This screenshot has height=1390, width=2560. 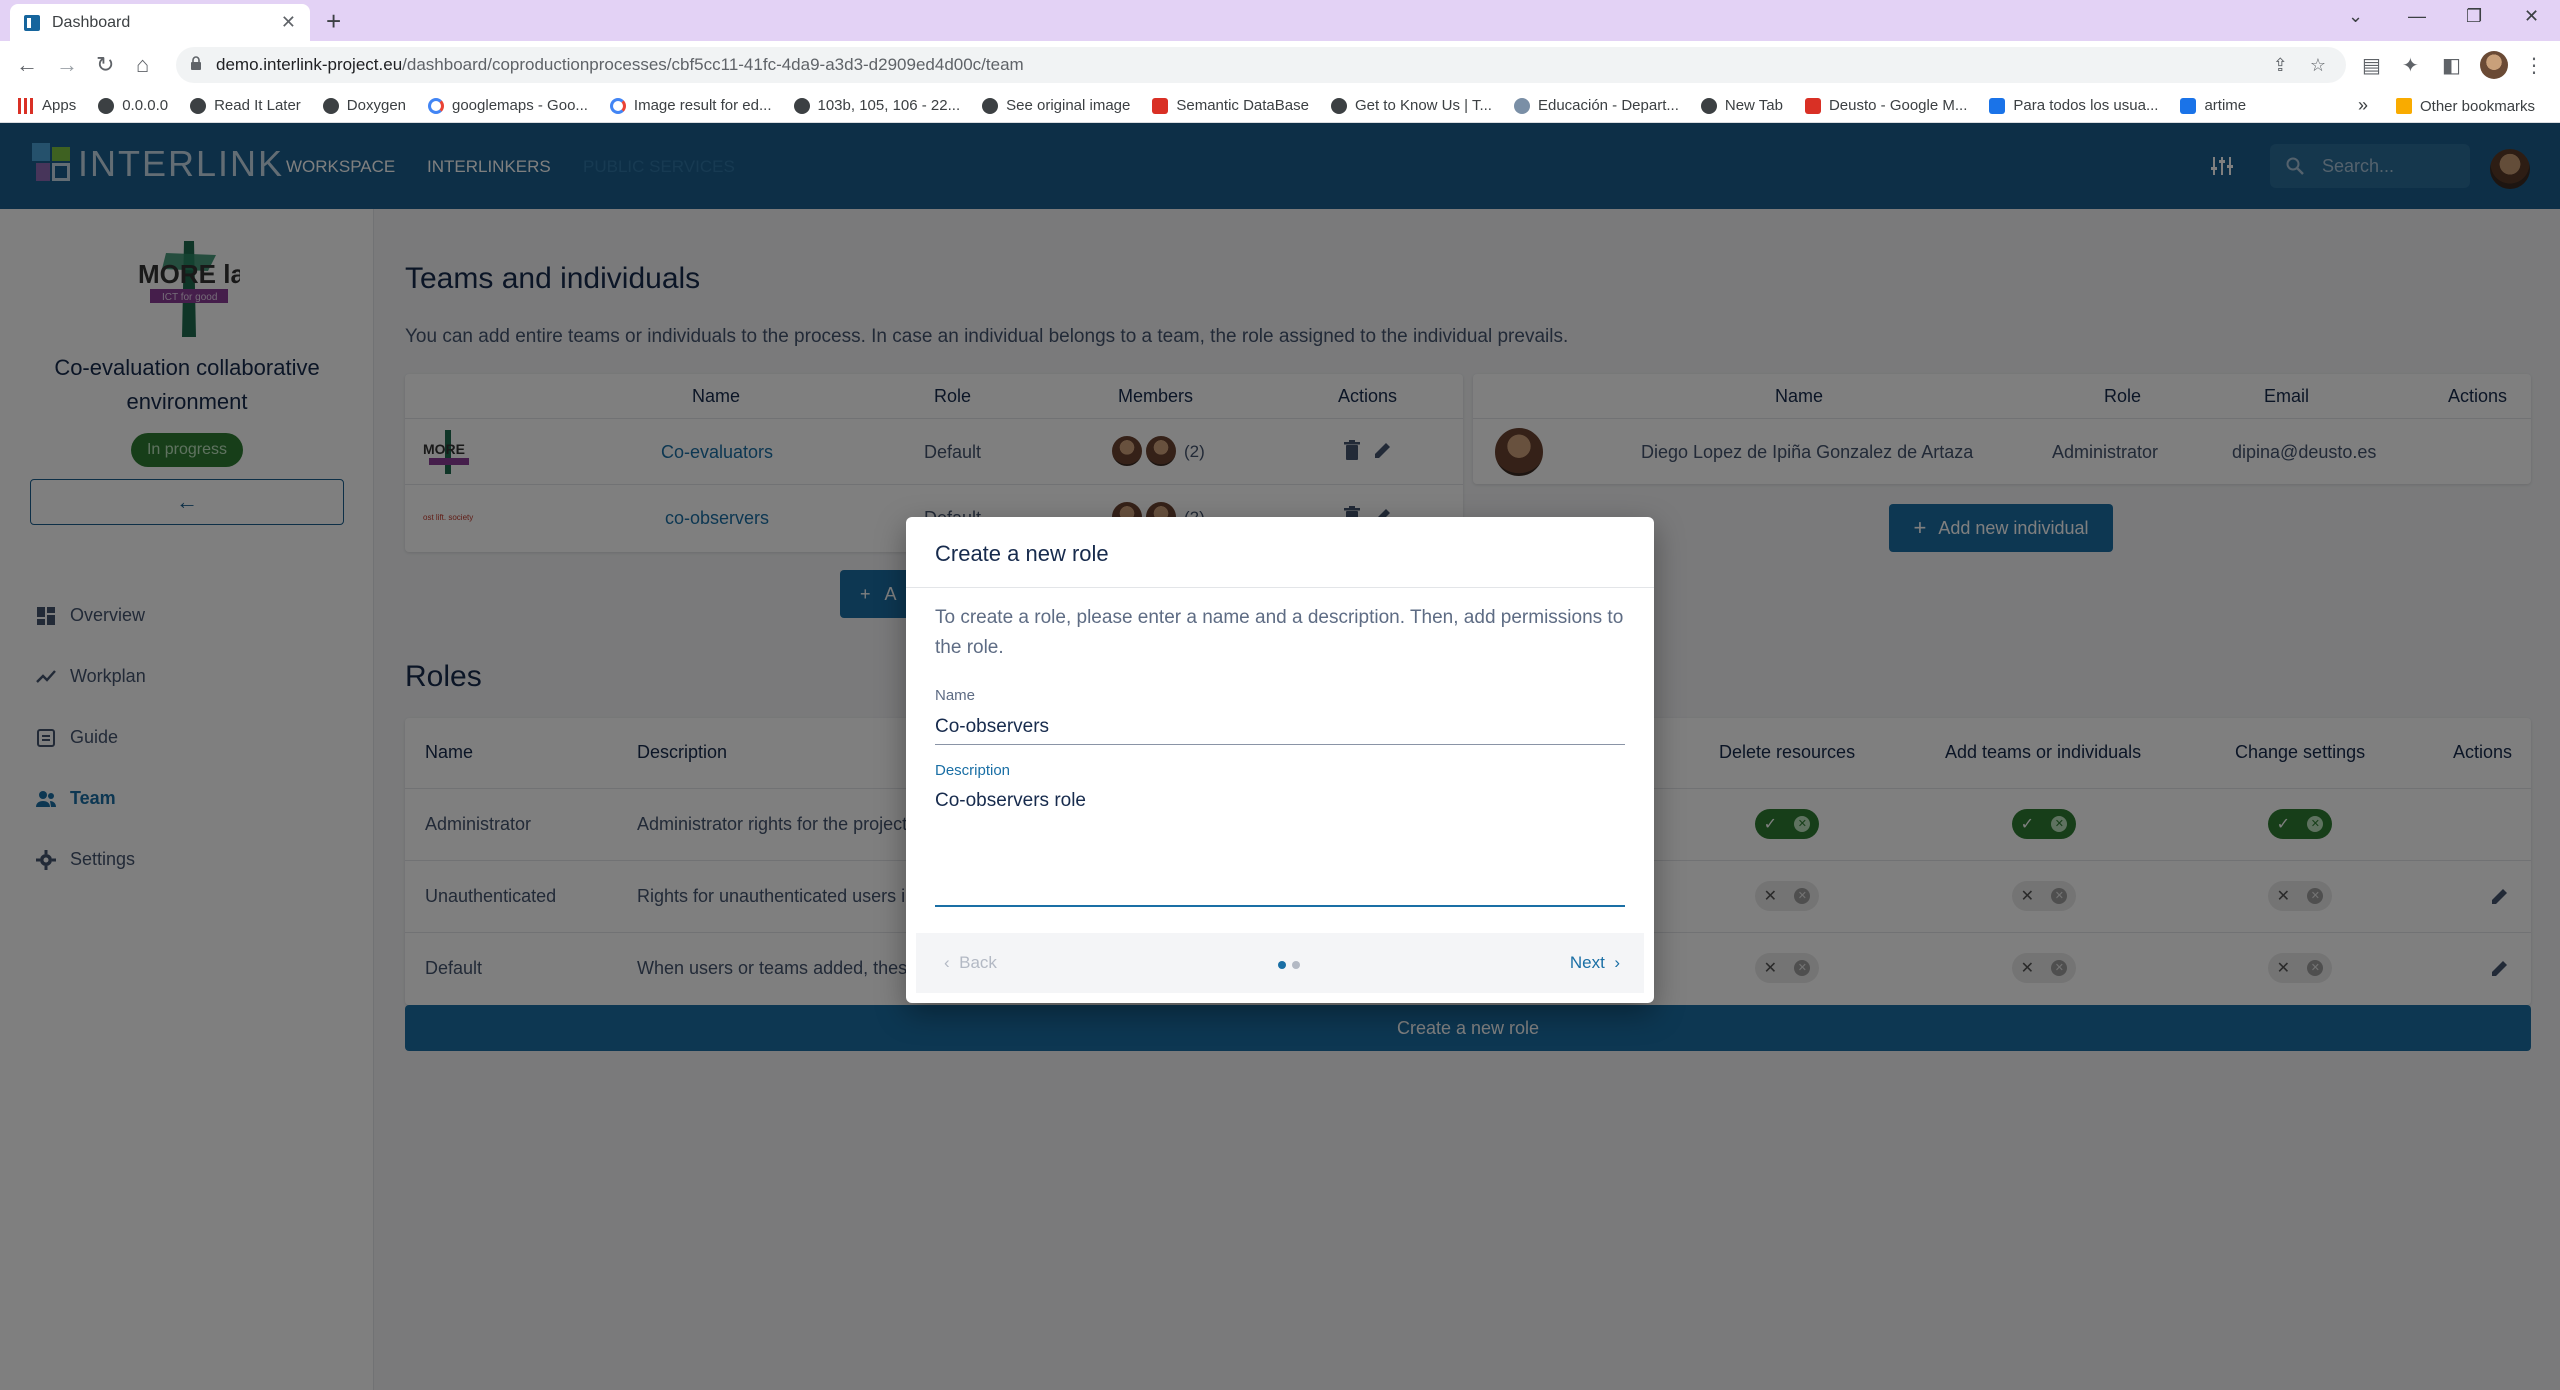 What do you see at coordinates (2404, 106) in the screenshot?
I see `folder-icon` at bounding box center [2404, 106].